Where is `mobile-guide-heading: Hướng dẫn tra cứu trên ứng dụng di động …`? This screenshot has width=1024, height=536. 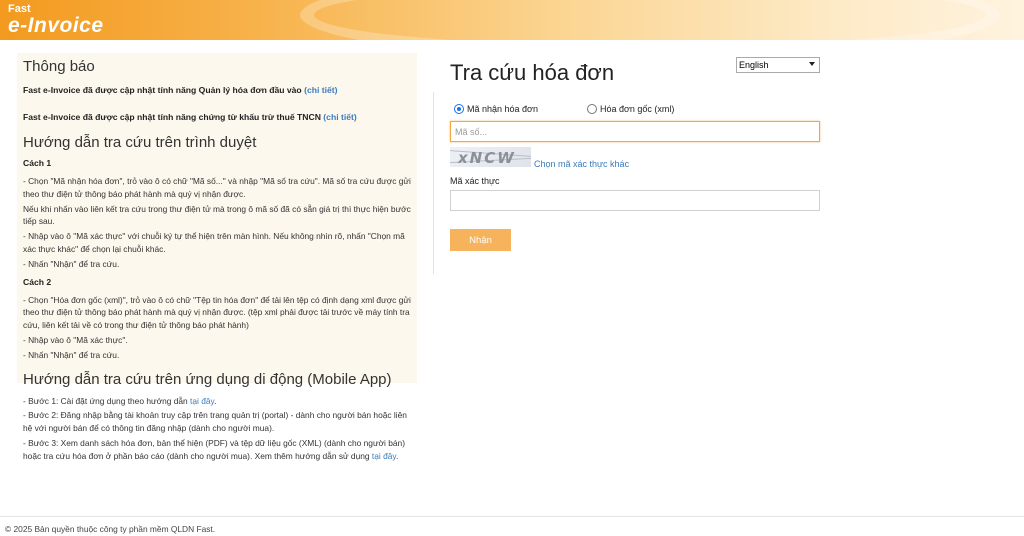
mobile-guide-heading: Hướng dẫn tra cứu trên ứng dụng di động … is located at coordinates (207, 379).